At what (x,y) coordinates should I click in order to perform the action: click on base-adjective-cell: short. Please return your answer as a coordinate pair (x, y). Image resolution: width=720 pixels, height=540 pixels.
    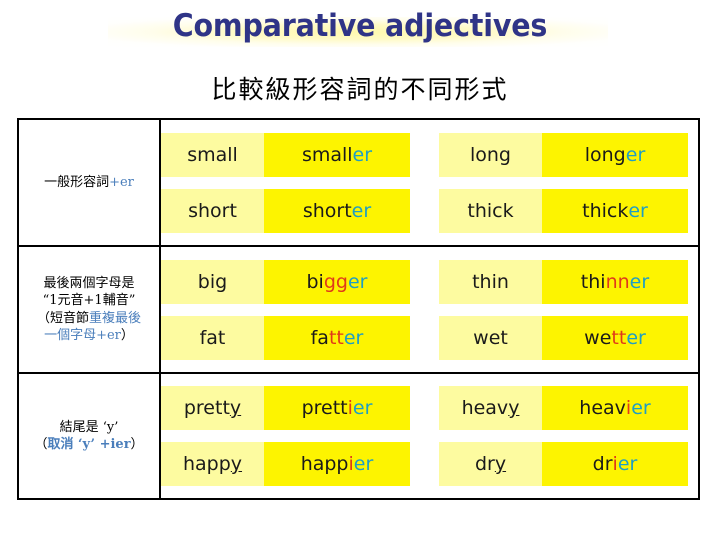
    Looking at the image, I should click on (212, 210).